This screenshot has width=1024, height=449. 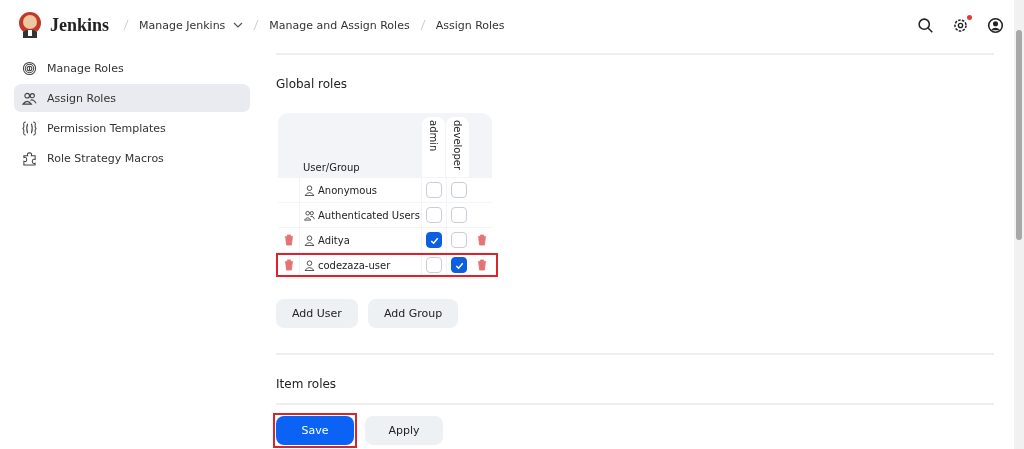 What do you see at coordinates (470, 25) in the screenshot?
I see `breadcrumb-link: Assign Roles` at bounding box center [470, 25].